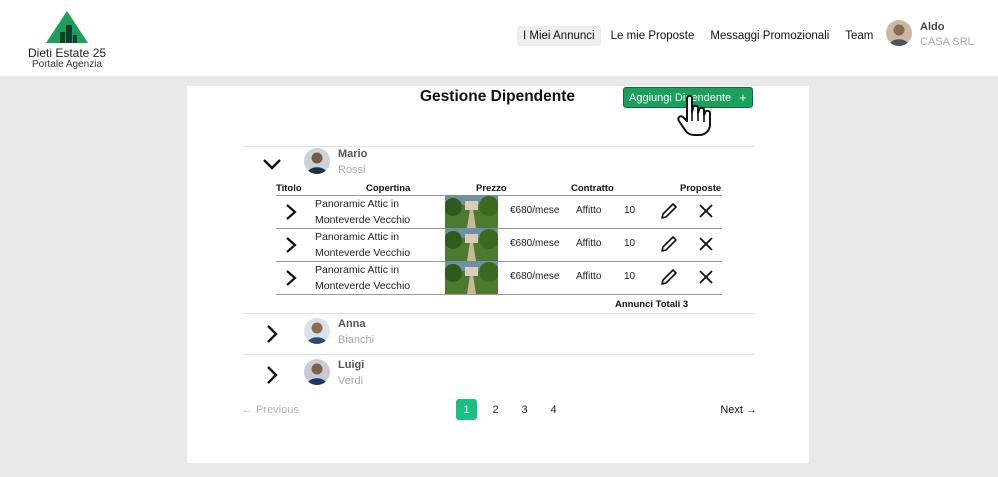  Describe the element at coordinates (930, 35) in the screenshot. I see `user-menu: Aldo CASA SRL` at that location.